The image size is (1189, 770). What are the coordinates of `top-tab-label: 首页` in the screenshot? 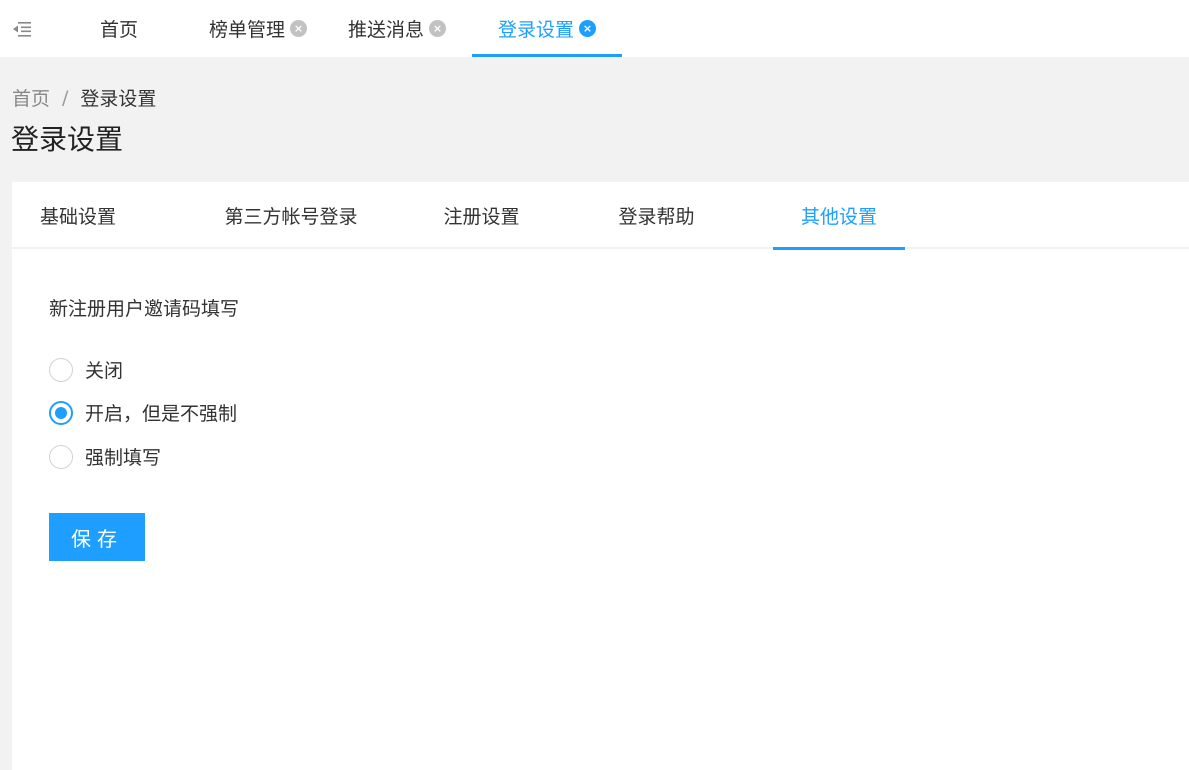 It's located at (118, 30).